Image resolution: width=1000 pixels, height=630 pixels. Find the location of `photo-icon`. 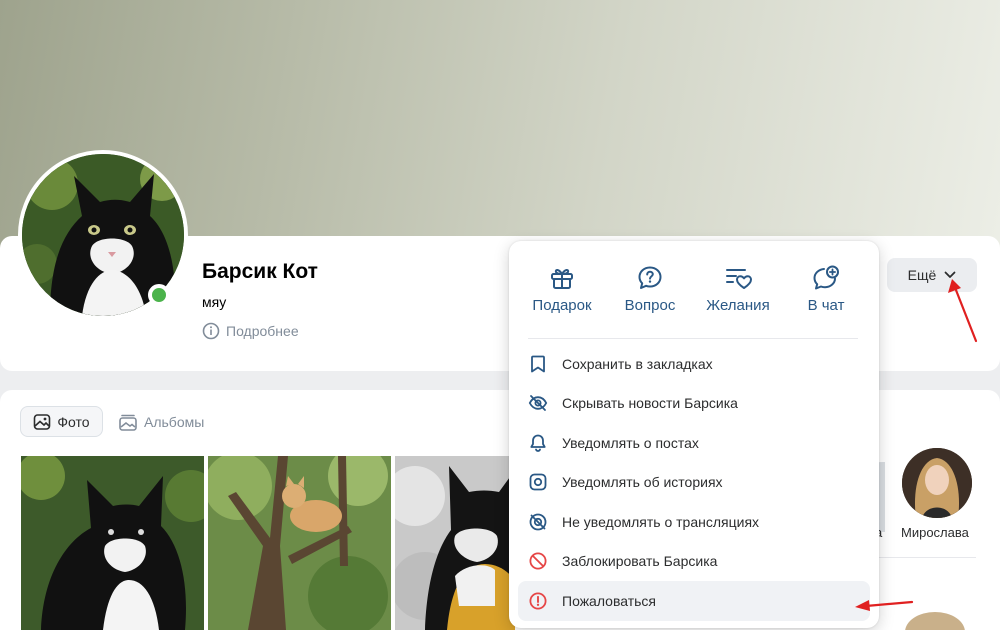

photo-icon is located at coordinates (42, 421).